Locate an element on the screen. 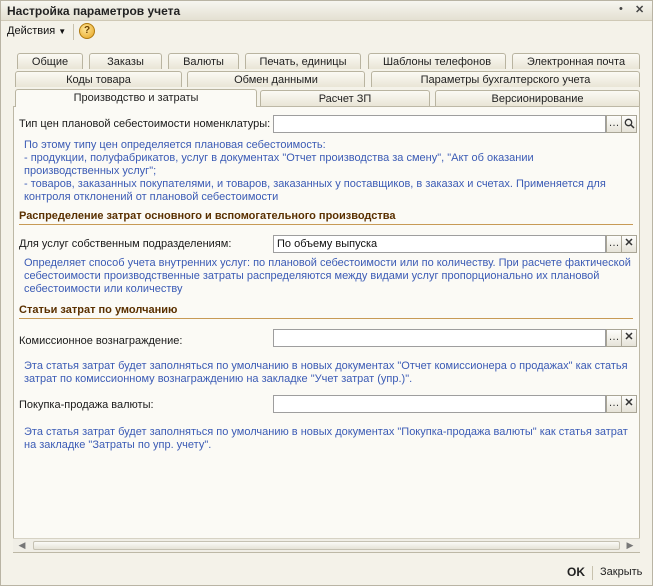 The width and height of the screenshot is (653, 586). title-bar: Настройка параметров учета • ✕ is located at coordinates (326, 11).